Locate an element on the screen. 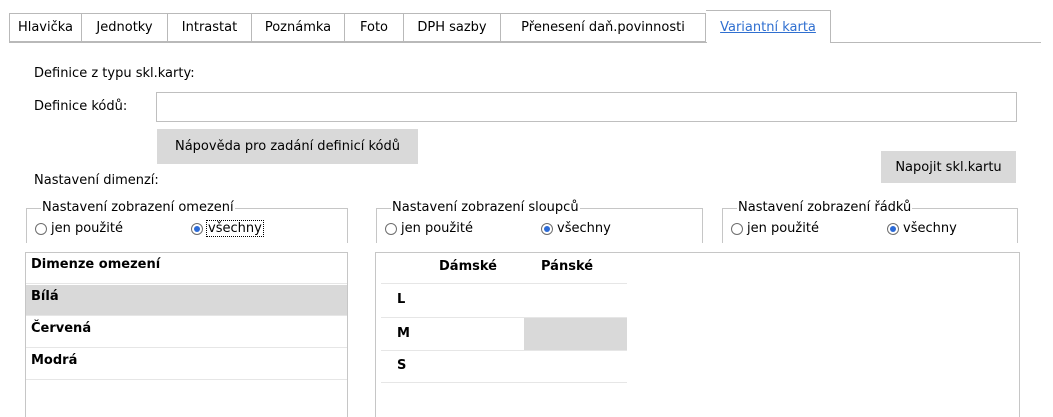  napoveda-button: Nápověda pro zadání definicí kódů is located at coordinates (287, 146).